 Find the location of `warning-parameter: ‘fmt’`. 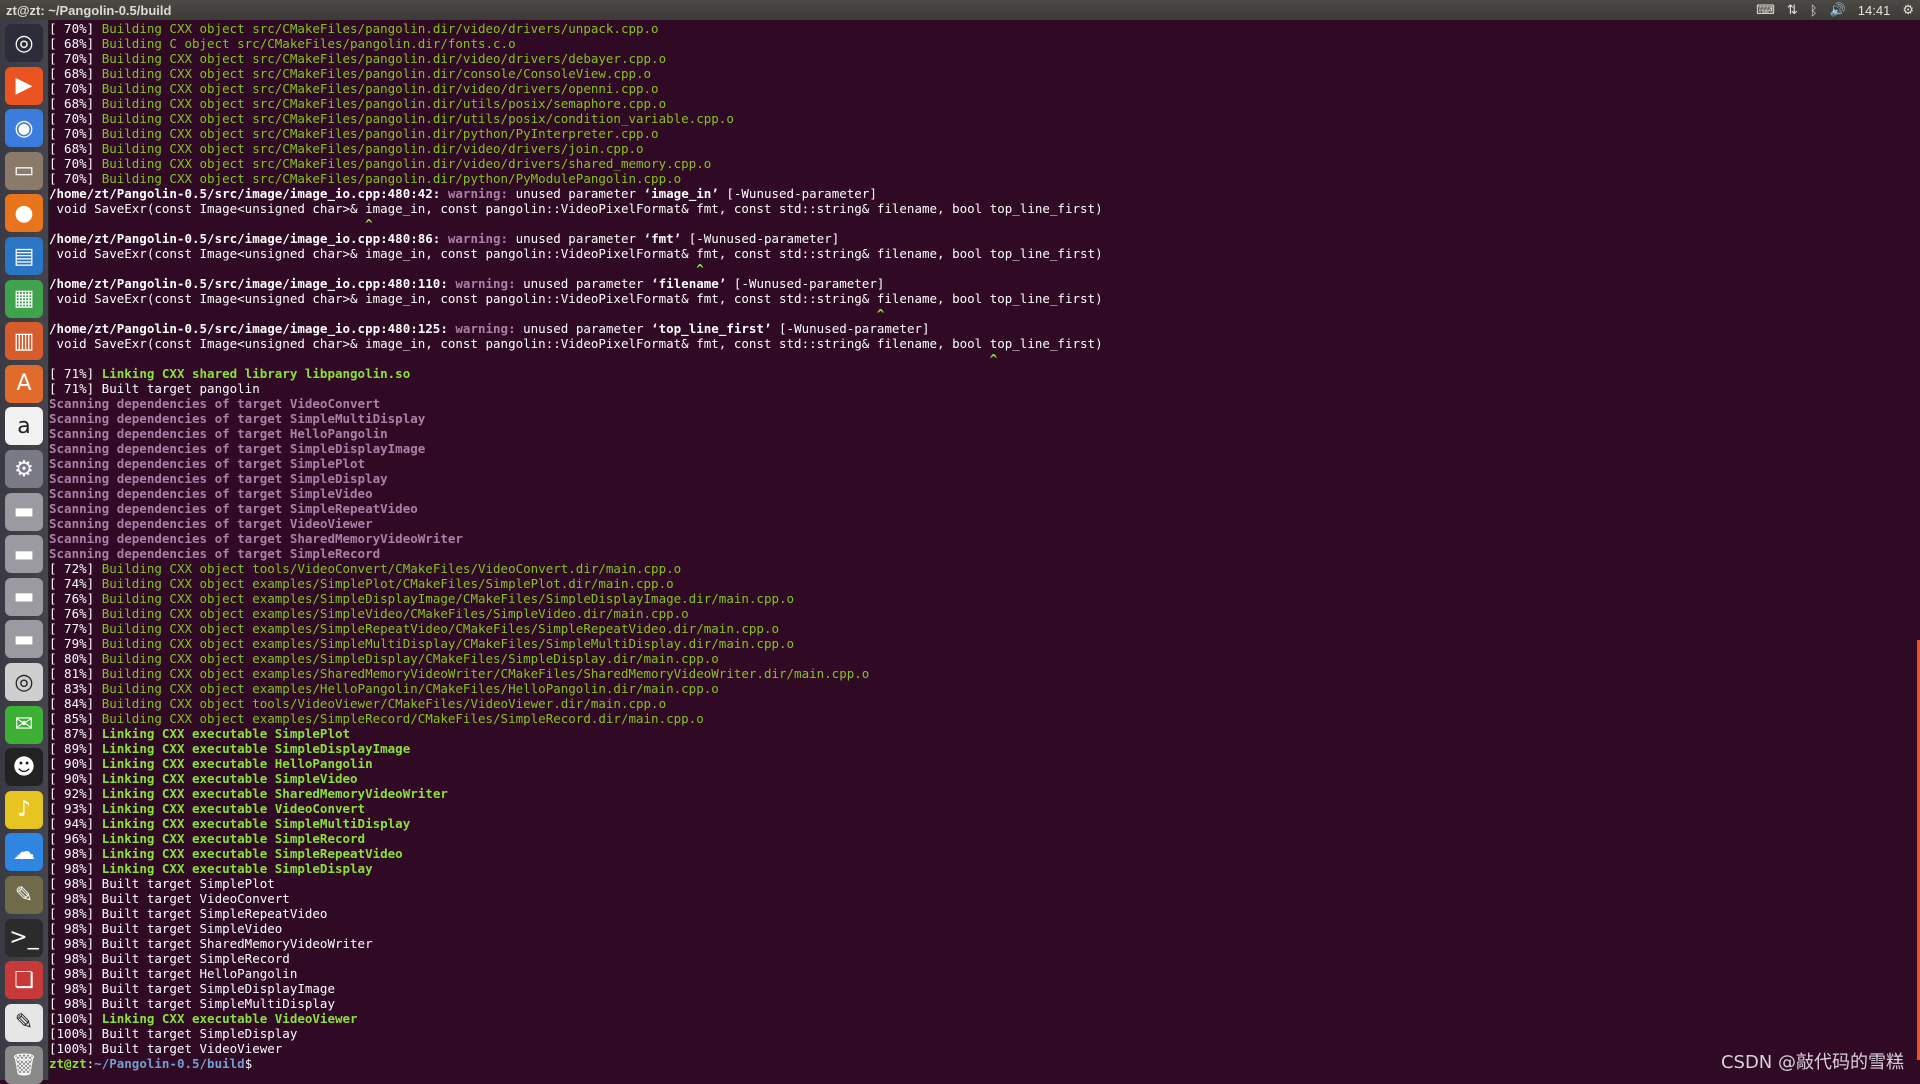

warning-parameter: ‘fmt’ is located at coordinates (662, 238).